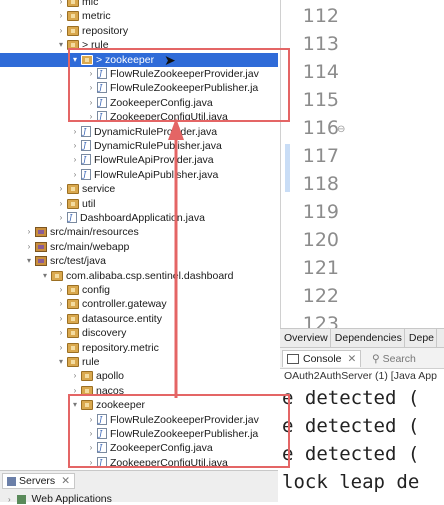 This screenshot has height=505, width=444. What do you see at coordinates (320, 184) in the screenshot?
I see `line-number: 118` at bounding box center [320, 184].